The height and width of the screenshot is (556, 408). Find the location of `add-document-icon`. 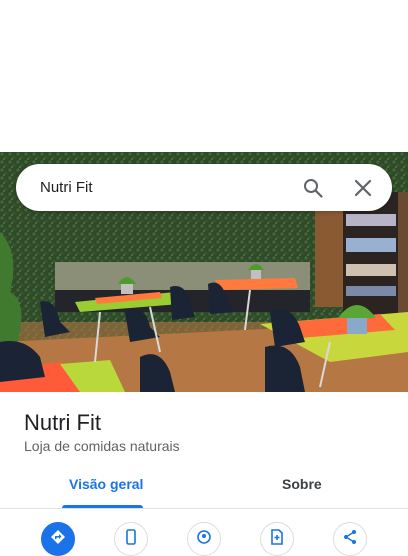

add-document-icon is located at coordinates (277, 539).